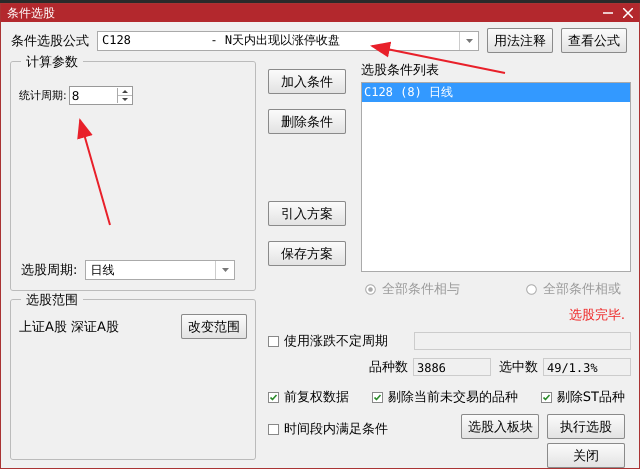 This screenshot has width=640, height=469. I want to click on count-label: 品种数, so click(388, 367).